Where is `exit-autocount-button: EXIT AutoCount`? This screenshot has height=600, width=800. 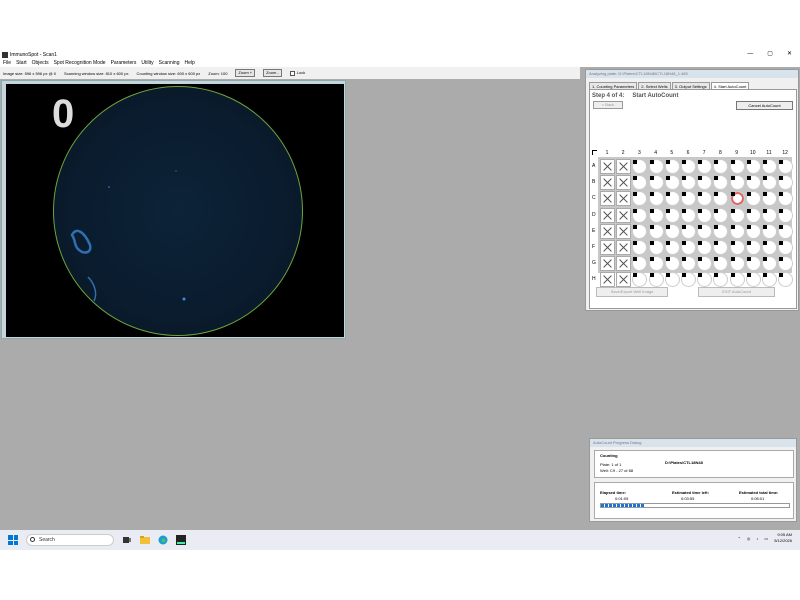 exit-autocount-button: EXIT AutoCount is located at coordinates (736, 292).